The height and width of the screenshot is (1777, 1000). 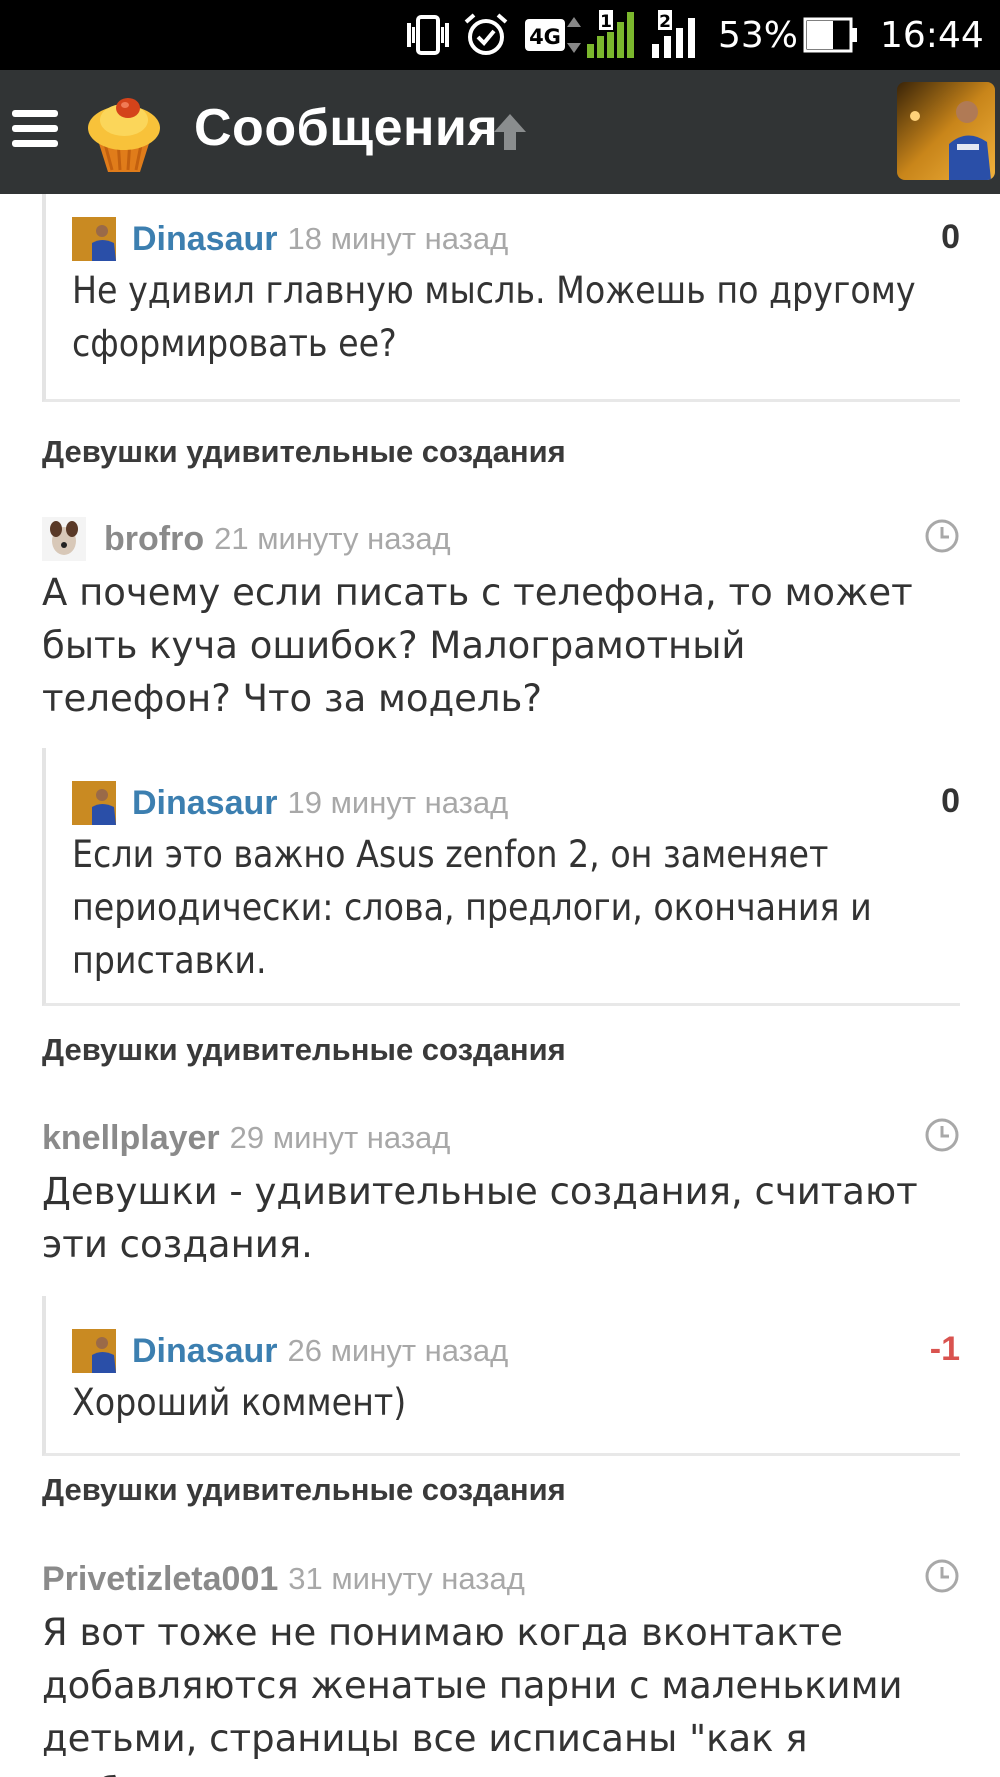 I want to click on battery-icon, so click(x=831, y=35).